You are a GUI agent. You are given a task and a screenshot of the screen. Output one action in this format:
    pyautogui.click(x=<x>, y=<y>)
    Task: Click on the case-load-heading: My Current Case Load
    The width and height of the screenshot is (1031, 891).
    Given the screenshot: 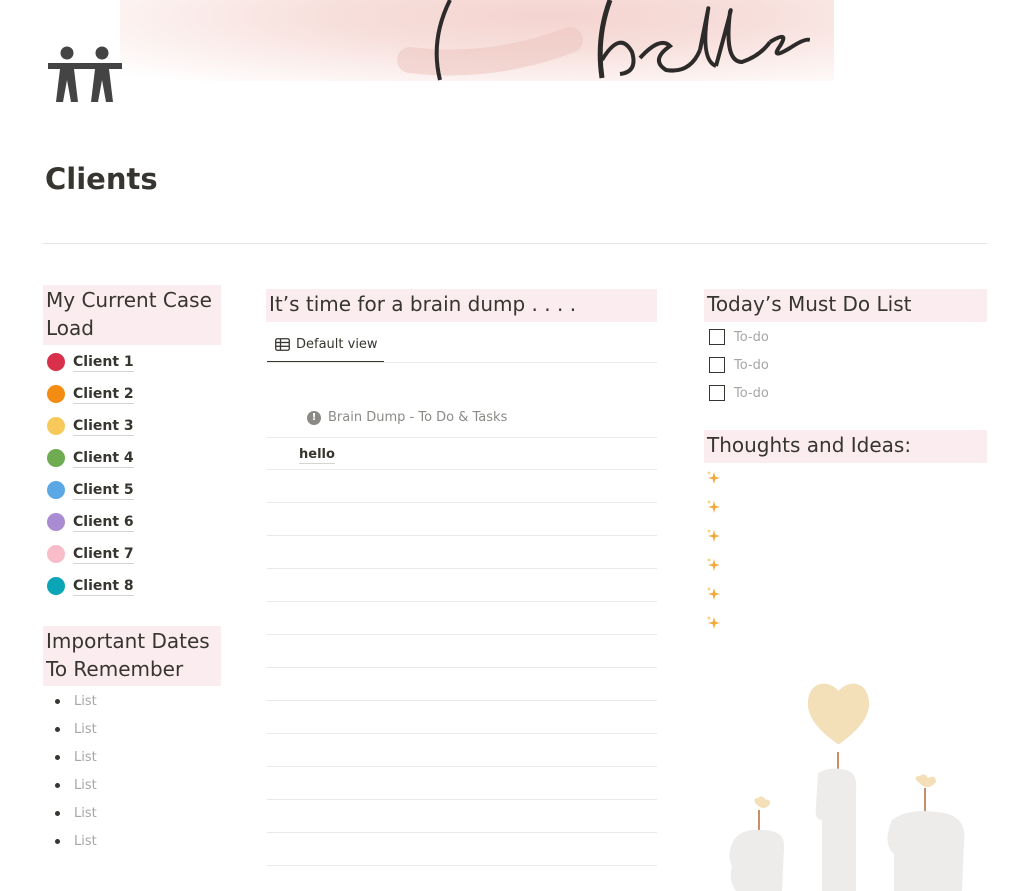 What is the action you would take?
    pyautogui.click(x=132, y=315)
    